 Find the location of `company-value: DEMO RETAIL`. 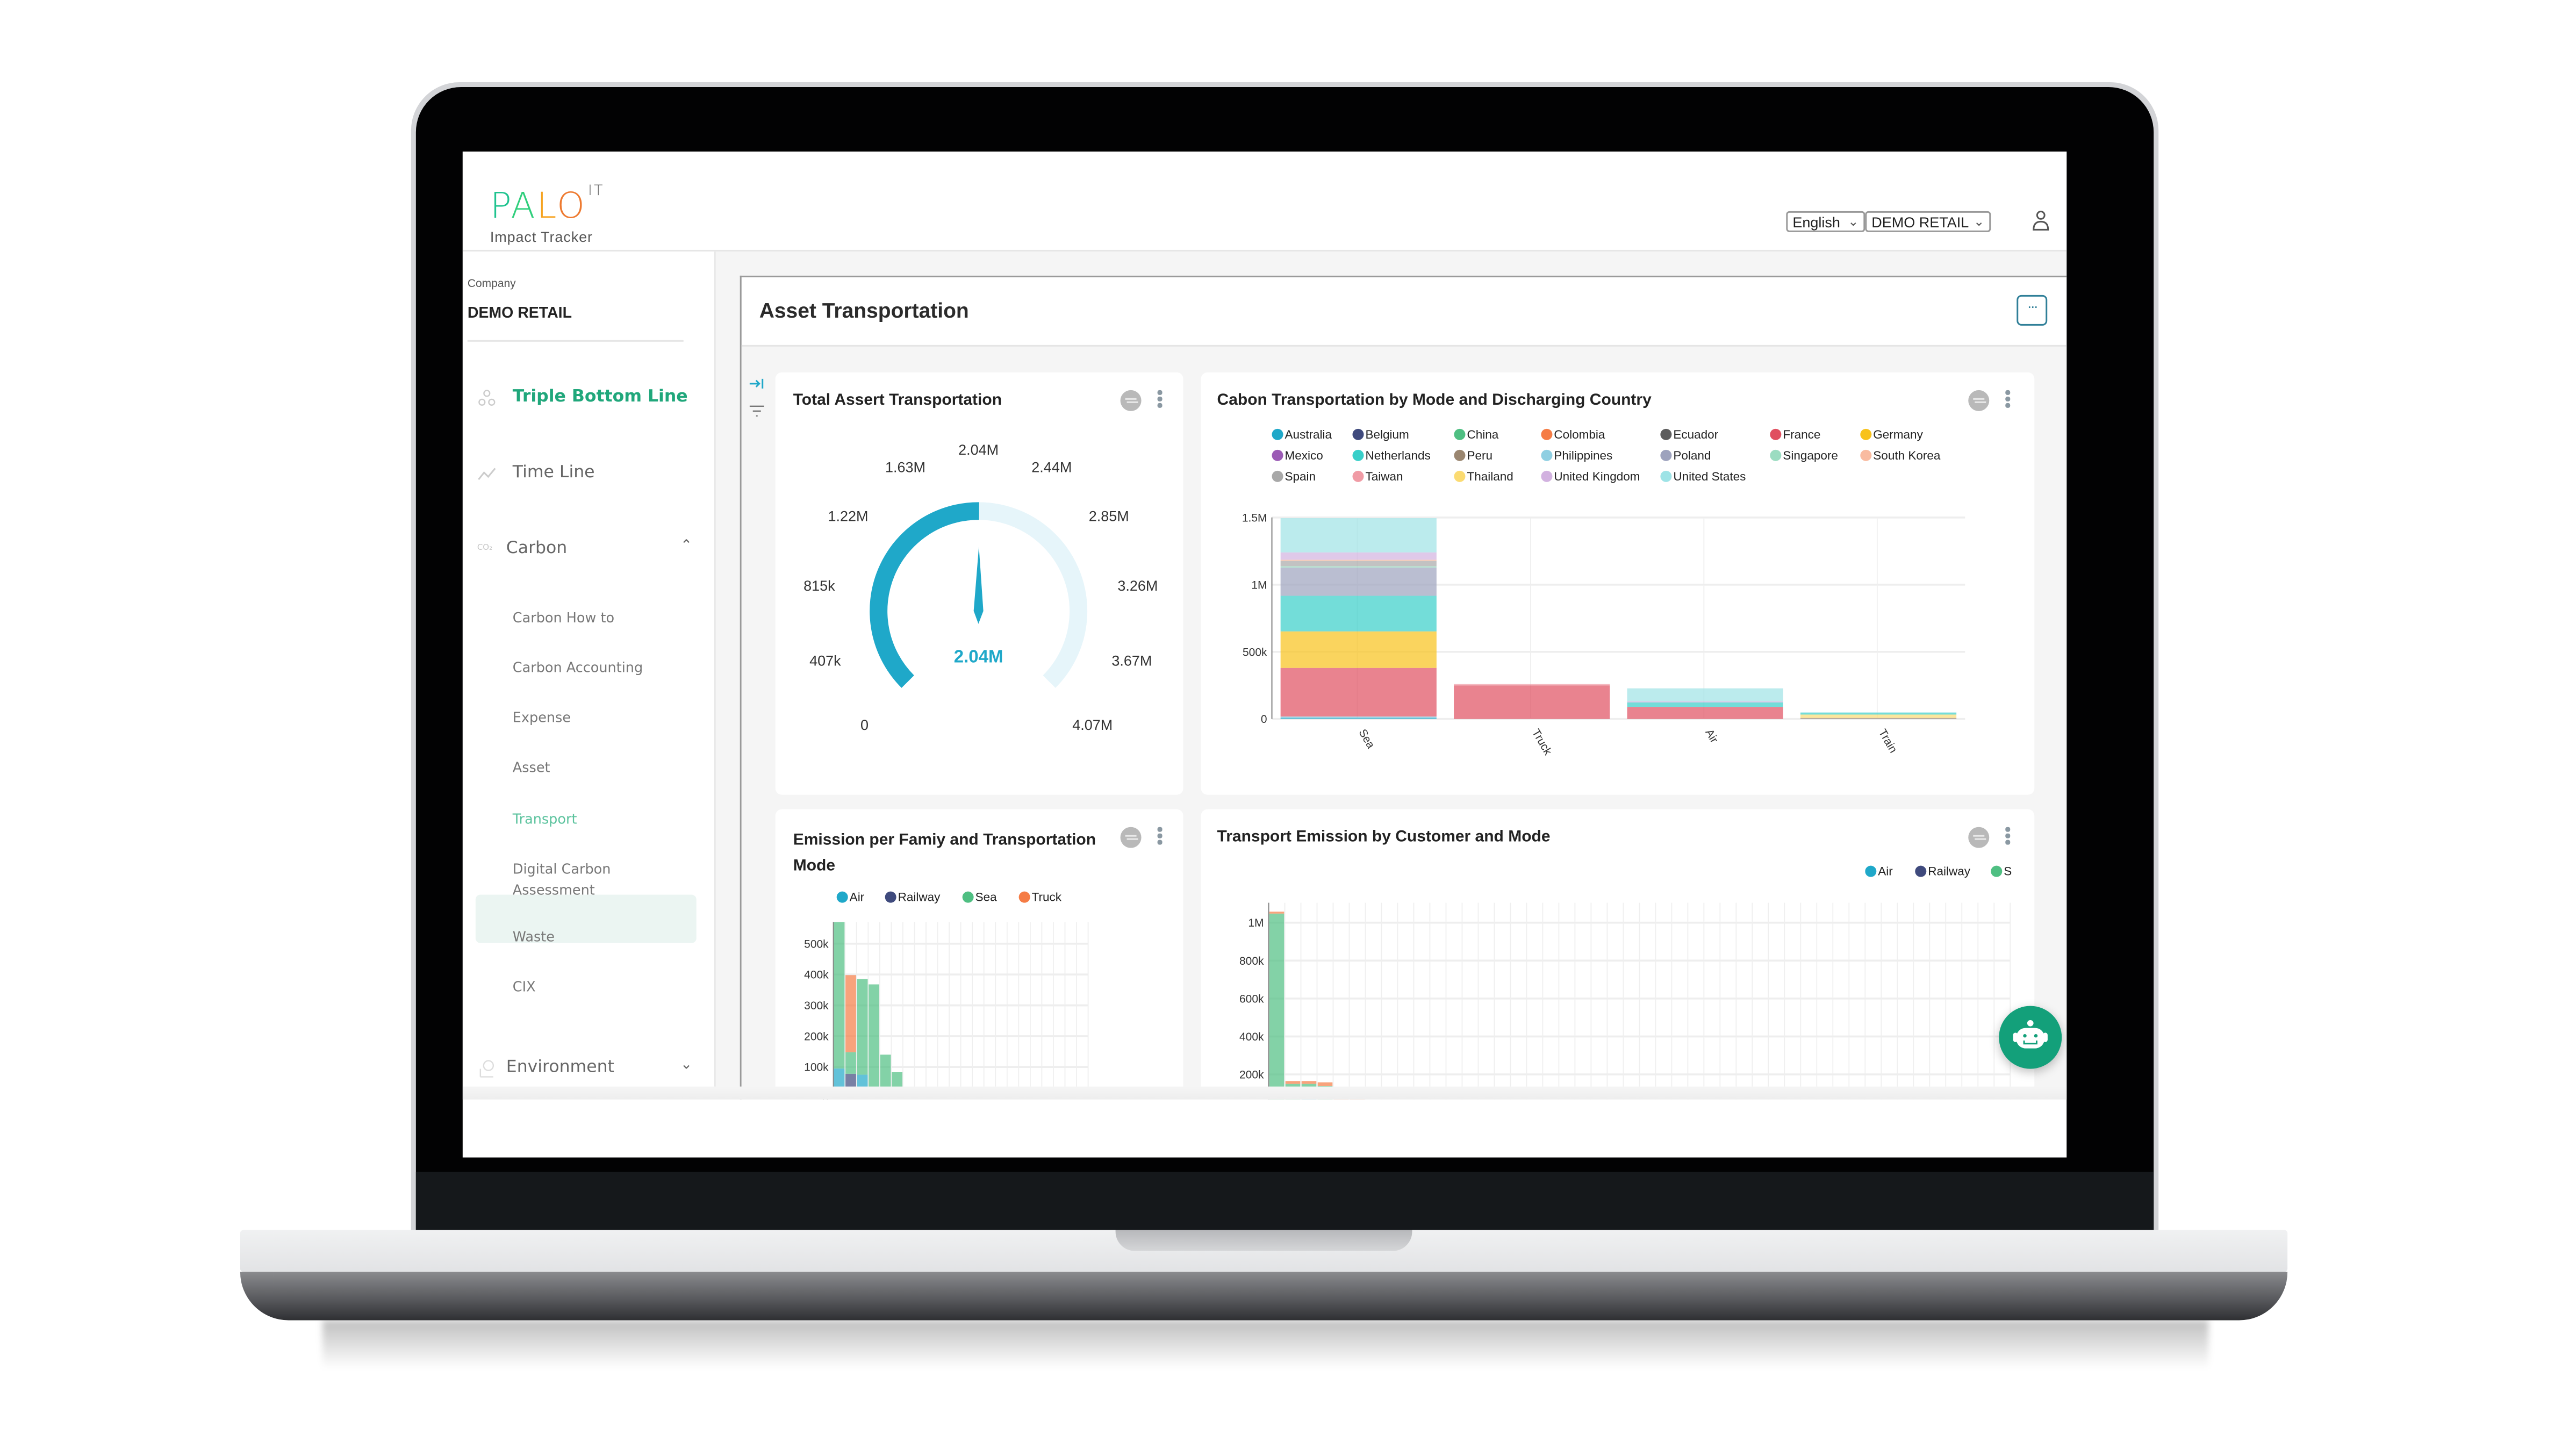

company-value: DEMO RETAIL is located at coordinates (519, 313).